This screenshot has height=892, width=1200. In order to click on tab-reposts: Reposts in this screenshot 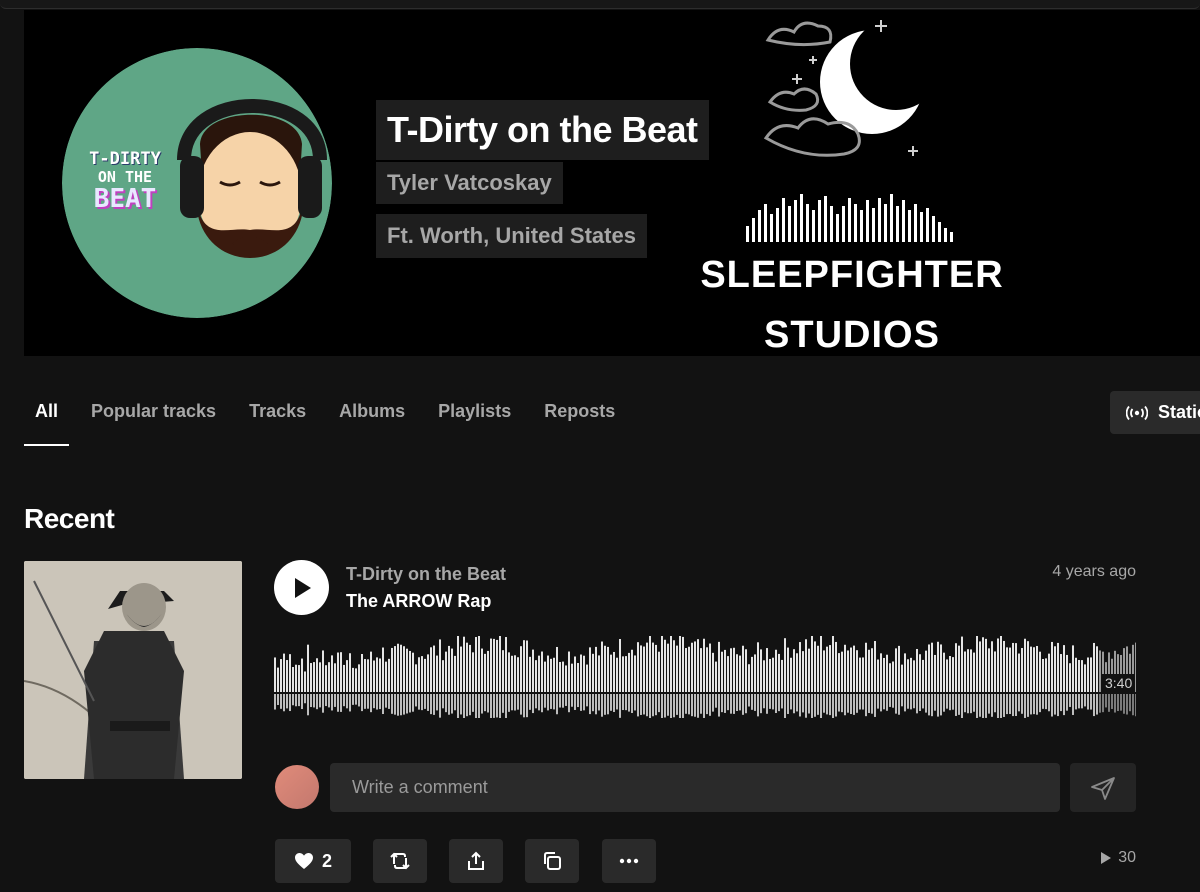, I will do `click(579, 415)`.